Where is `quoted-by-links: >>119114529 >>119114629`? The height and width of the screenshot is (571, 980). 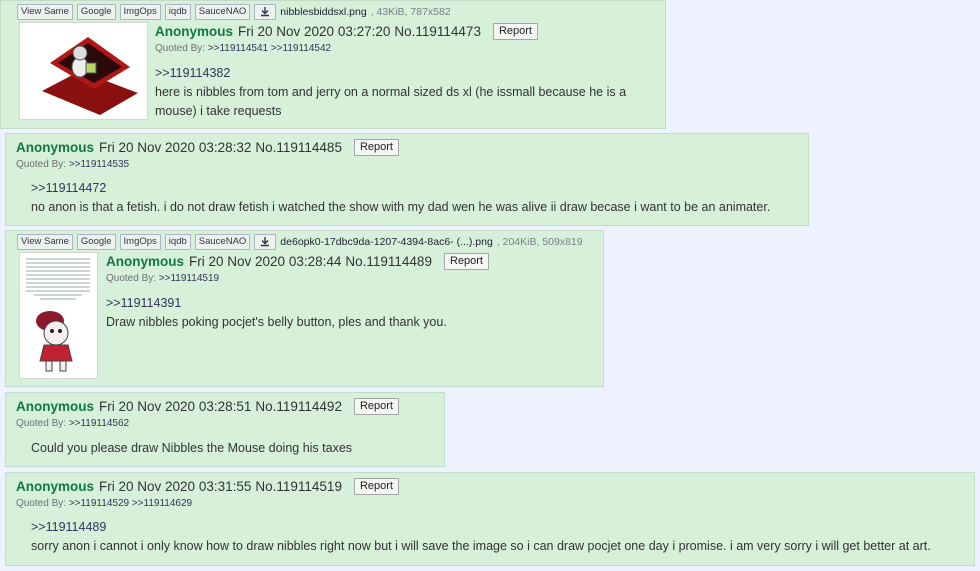 quoted-by-links: >>119114529 >>119114629 is located at coordinates (130, 503).